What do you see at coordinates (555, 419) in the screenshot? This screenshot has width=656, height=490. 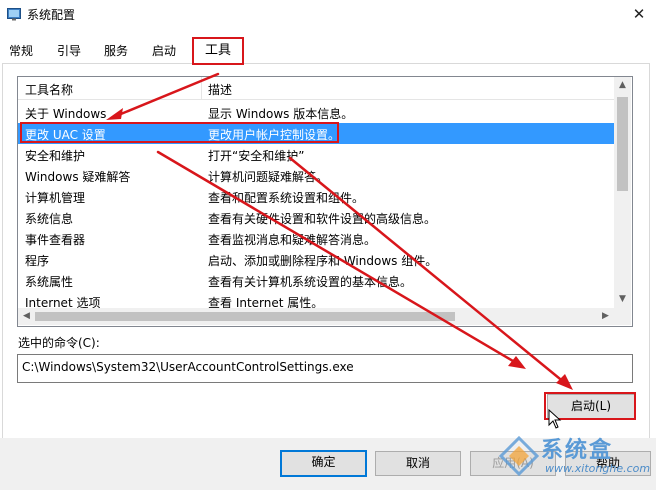 I see `mouse-cursor-icon` at bounding box center [555, 419].